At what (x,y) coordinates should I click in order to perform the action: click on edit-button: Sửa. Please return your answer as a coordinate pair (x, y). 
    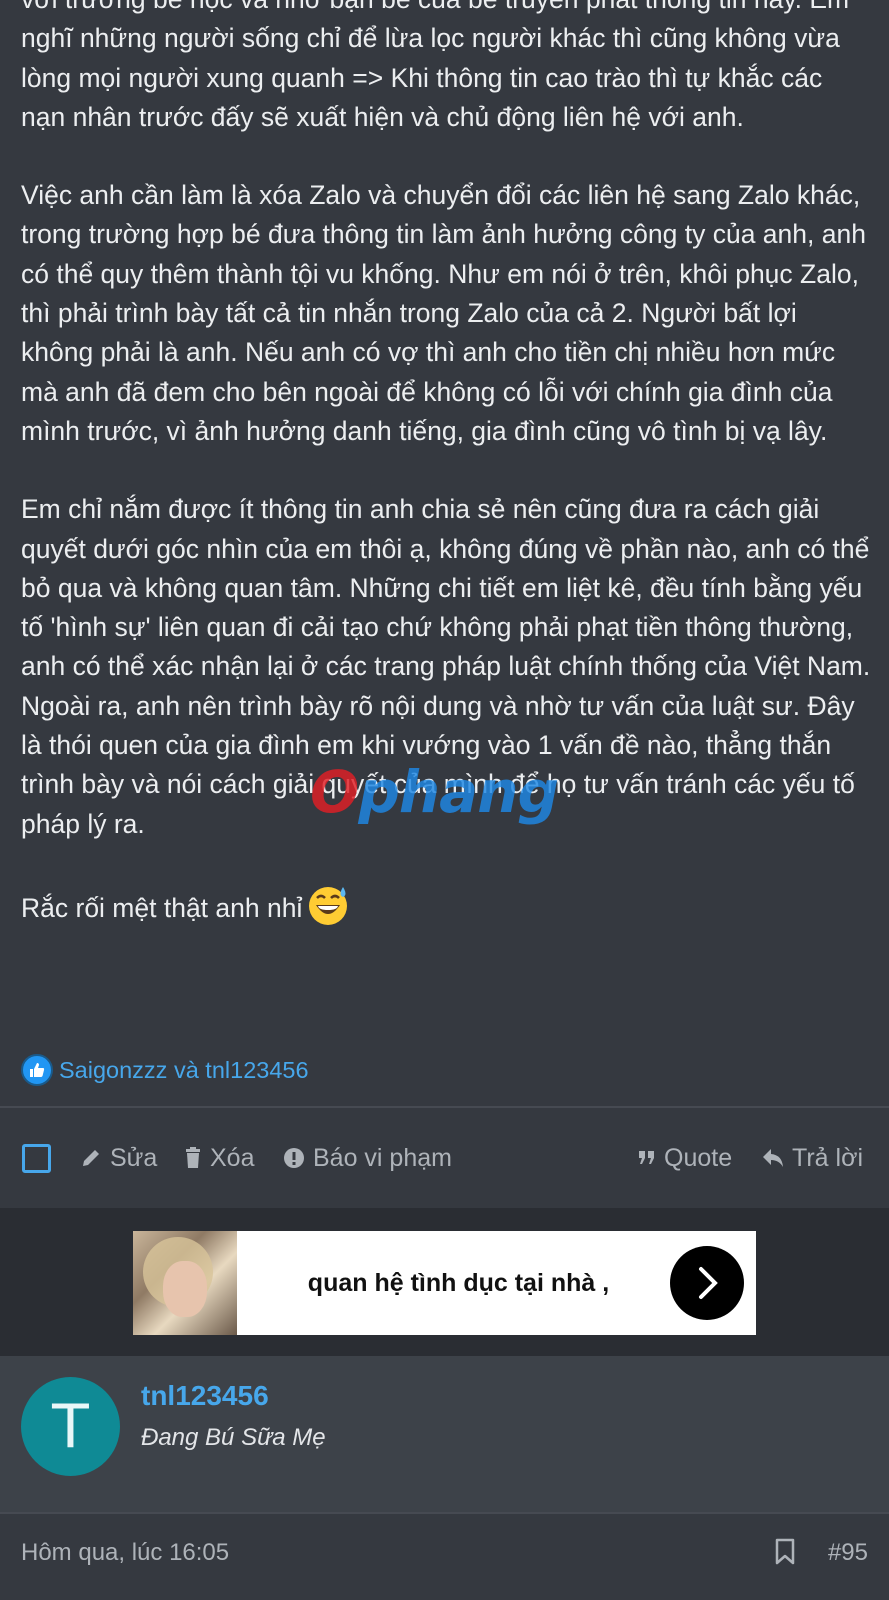
    Looking at the image, I should click on (118, 1158).